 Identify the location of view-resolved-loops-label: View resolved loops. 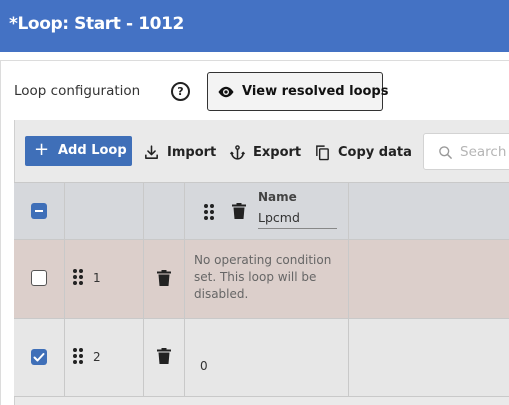
(315, 91).